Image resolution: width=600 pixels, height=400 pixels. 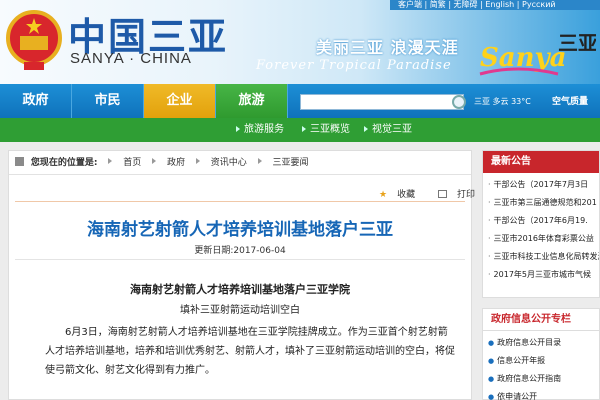 What do you see at coordinates (180, 101) in the screenshot?
I see `nav-business: 企业` at bounding box center [180, 101].